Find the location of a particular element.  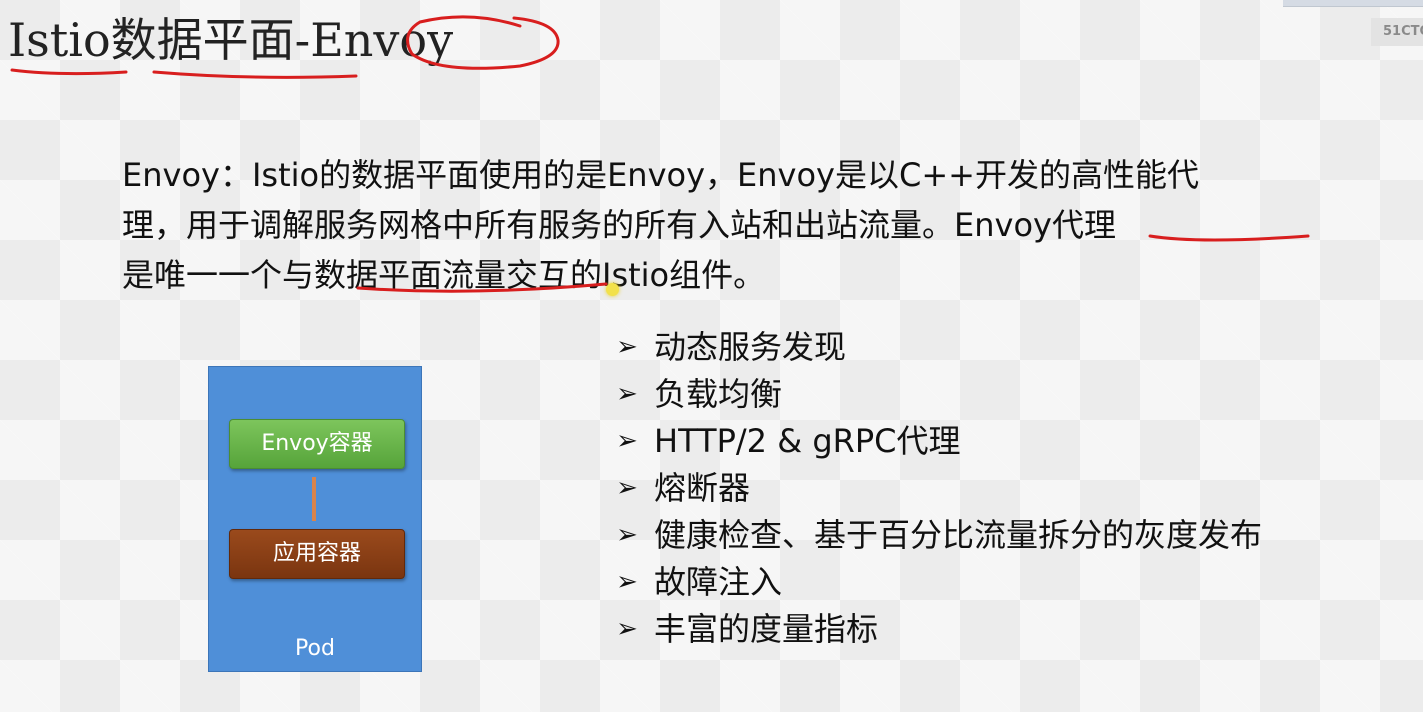

watermark-logo: 51CTO is located at coordinates (1397, 32).